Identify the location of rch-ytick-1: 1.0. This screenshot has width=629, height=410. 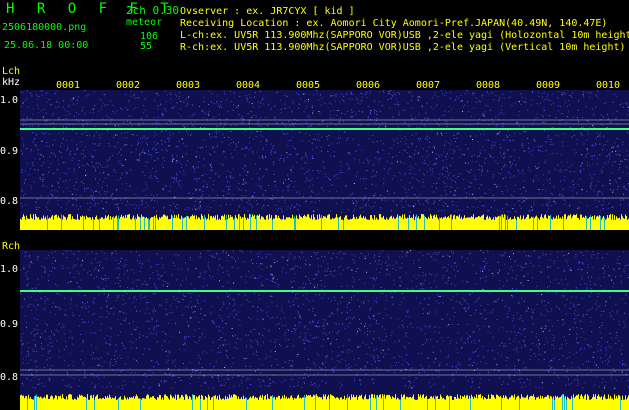
(9, 269).